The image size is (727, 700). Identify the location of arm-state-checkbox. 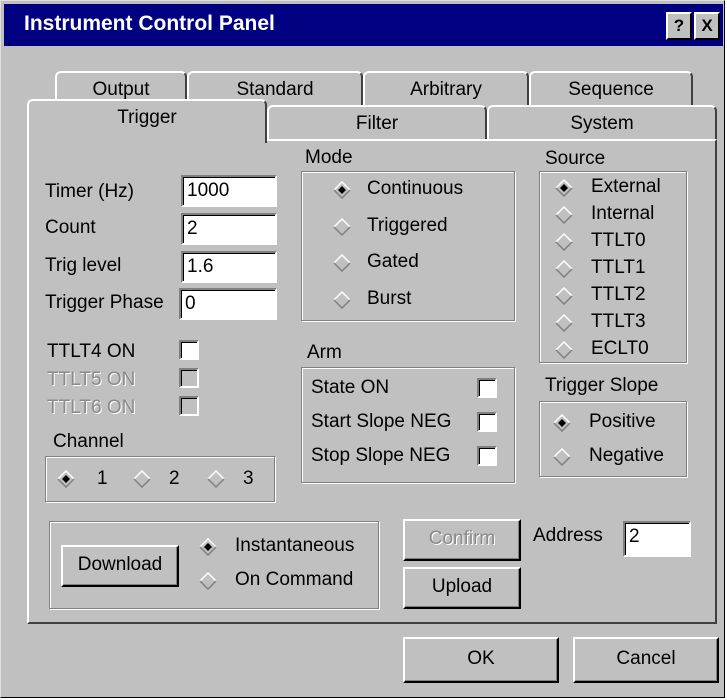
(487, 388).